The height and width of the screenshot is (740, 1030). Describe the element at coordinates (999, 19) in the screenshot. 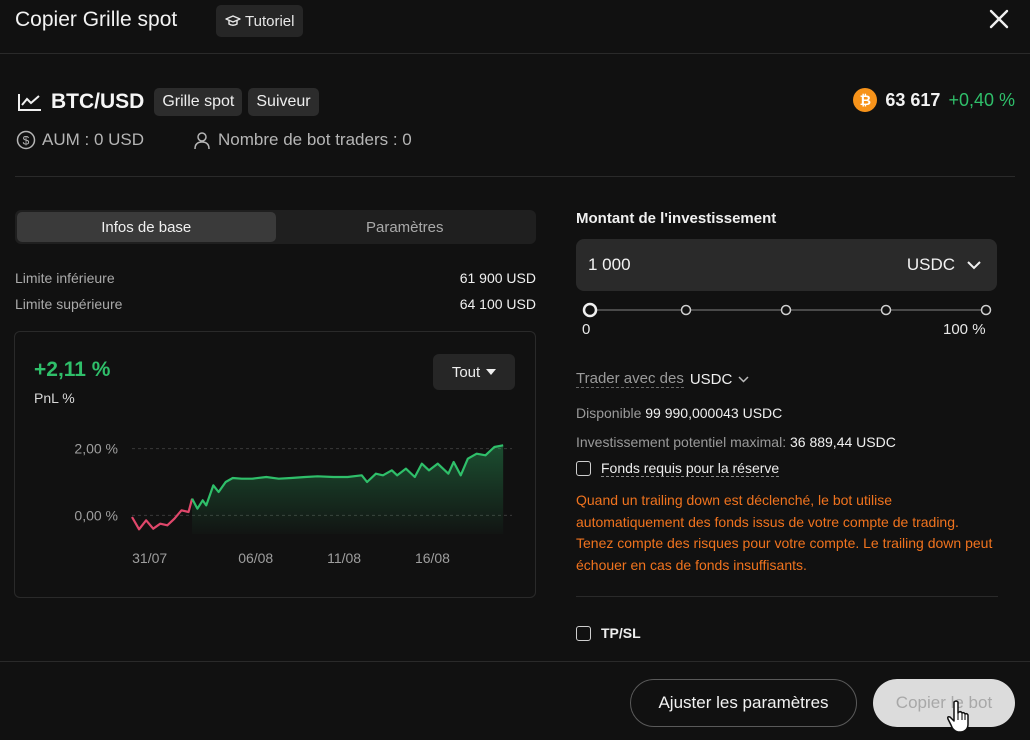

I see `close-icon` at that location.